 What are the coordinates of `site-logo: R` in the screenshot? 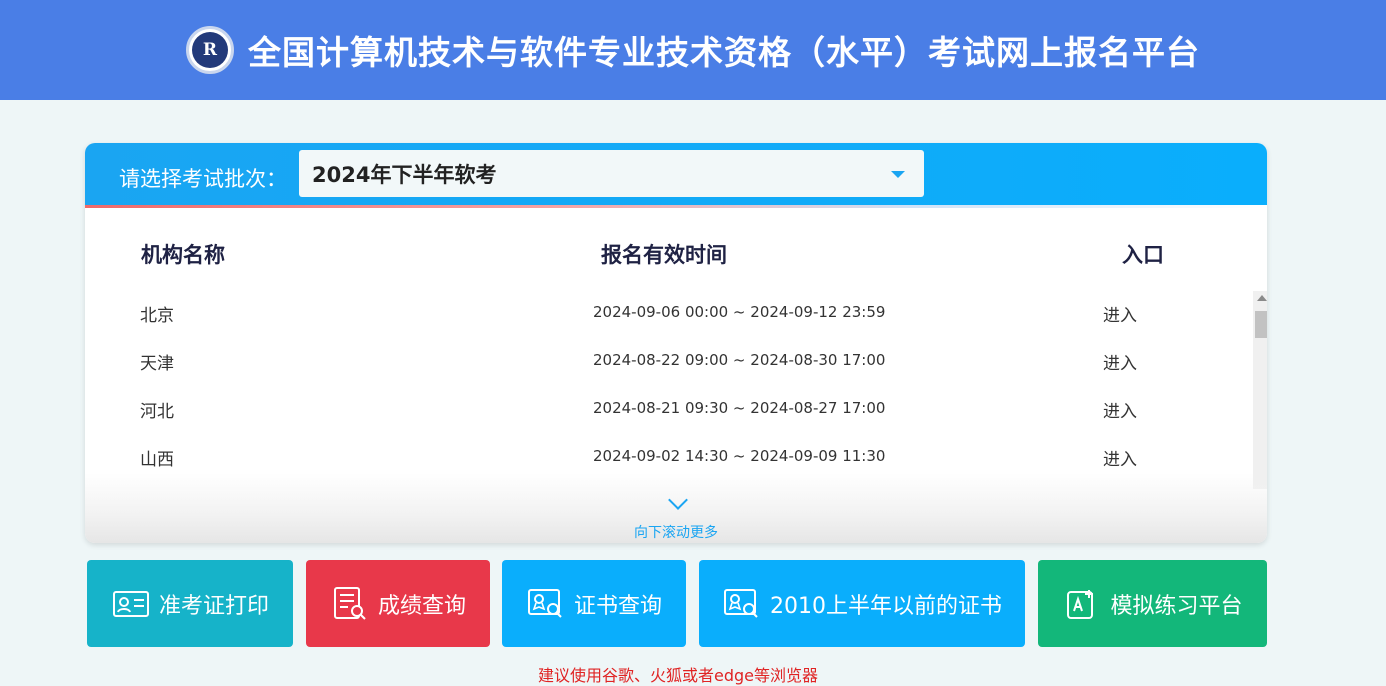 It's located at (210, 50).